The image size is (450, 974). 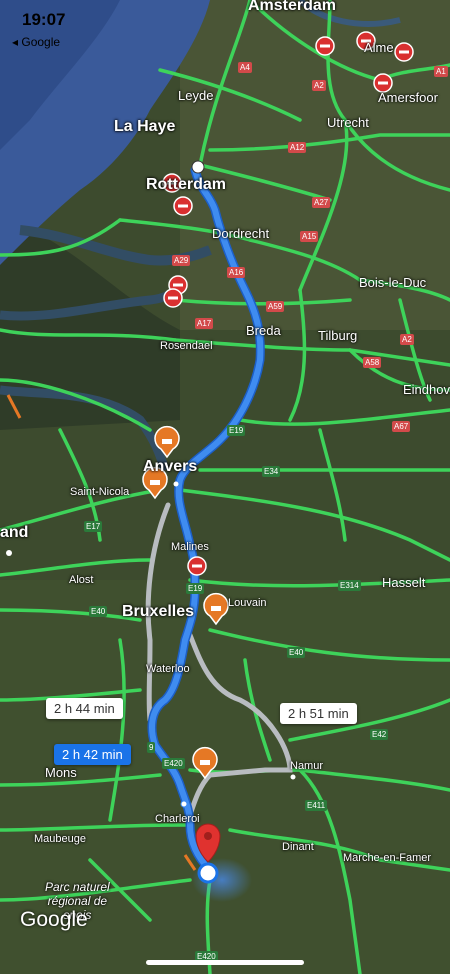 I want to click on city-label-rotterdam: Rotterdam, so click(x=186, y=184).